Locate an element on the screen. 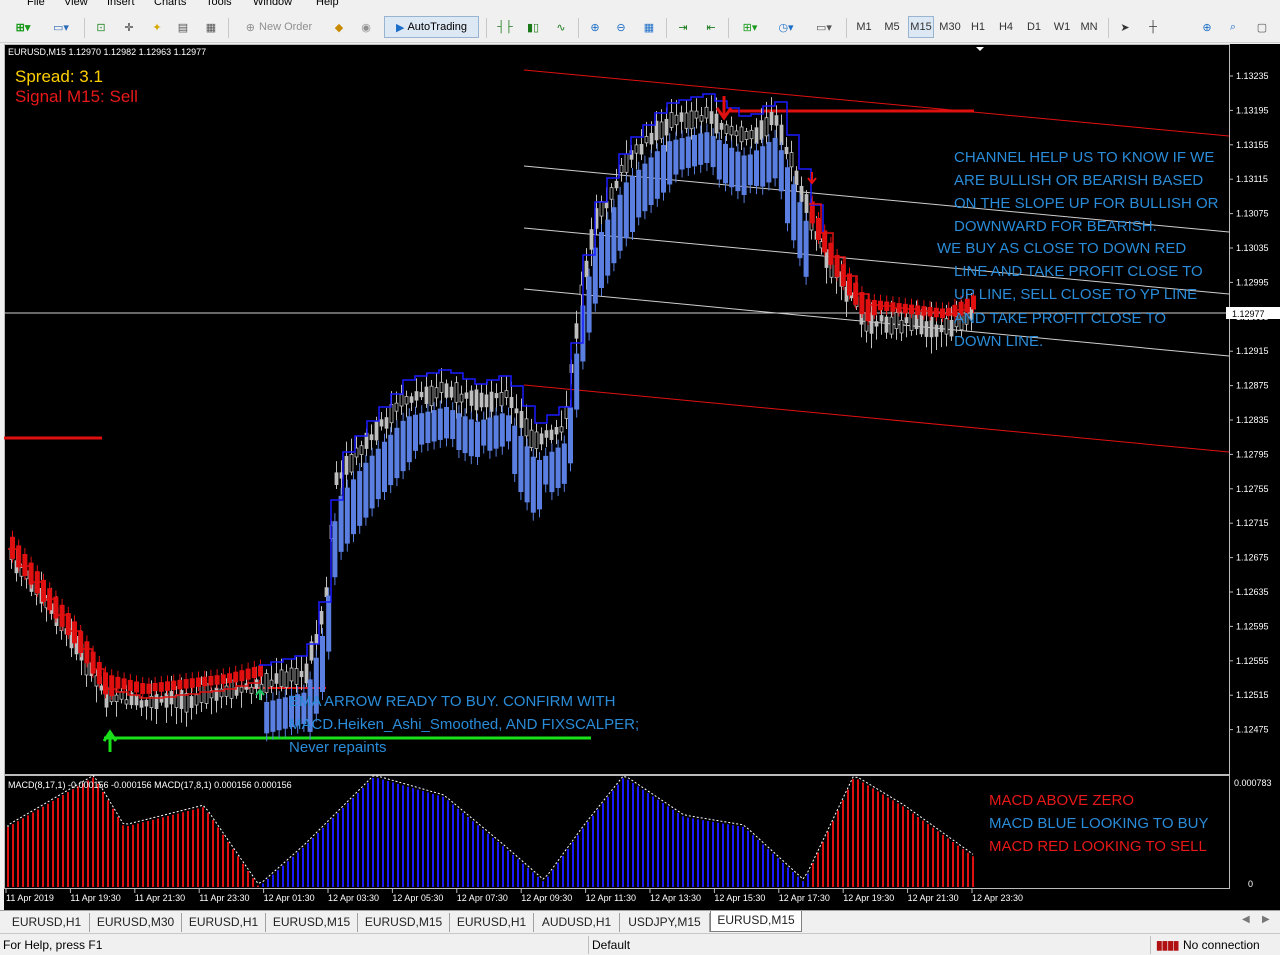 This screenshot has width=1280, height=955. indicators-button: ⊞▾ is located at coordinates (750, 27).